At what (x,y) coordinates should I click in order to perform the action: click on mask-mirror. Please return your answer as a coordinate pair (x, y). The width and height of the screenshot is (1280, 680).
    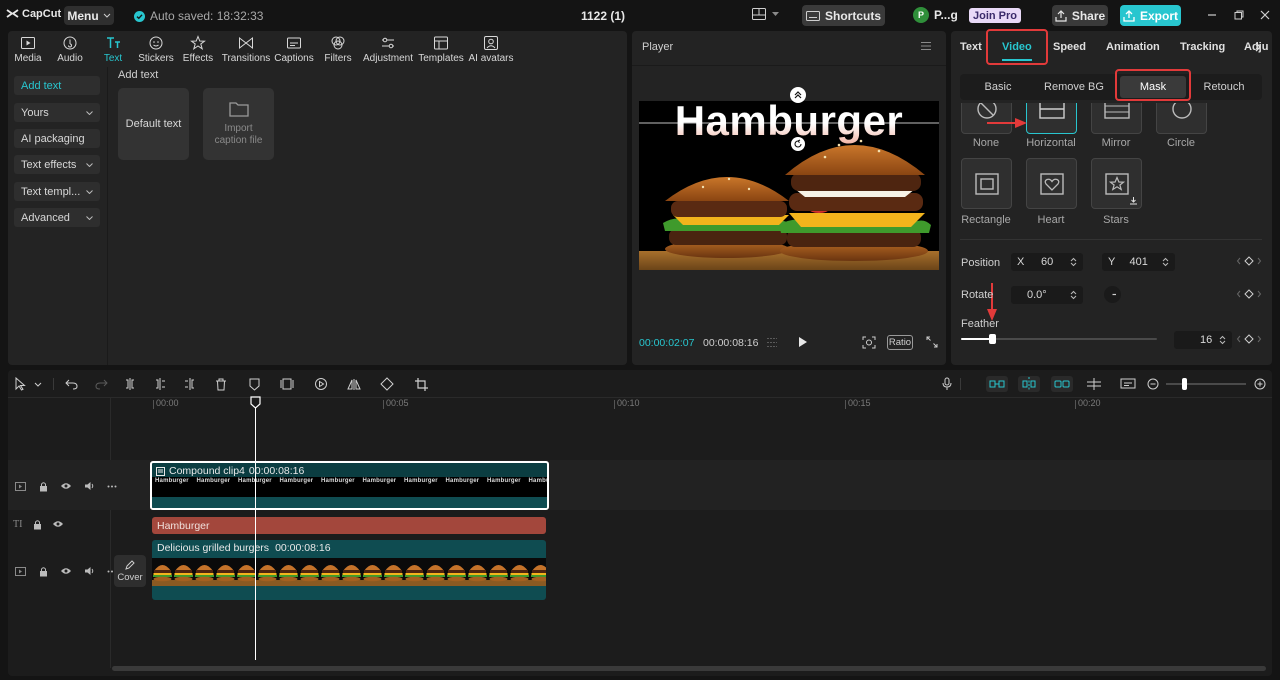
    Looking at the image, I should click on (1116, 118).